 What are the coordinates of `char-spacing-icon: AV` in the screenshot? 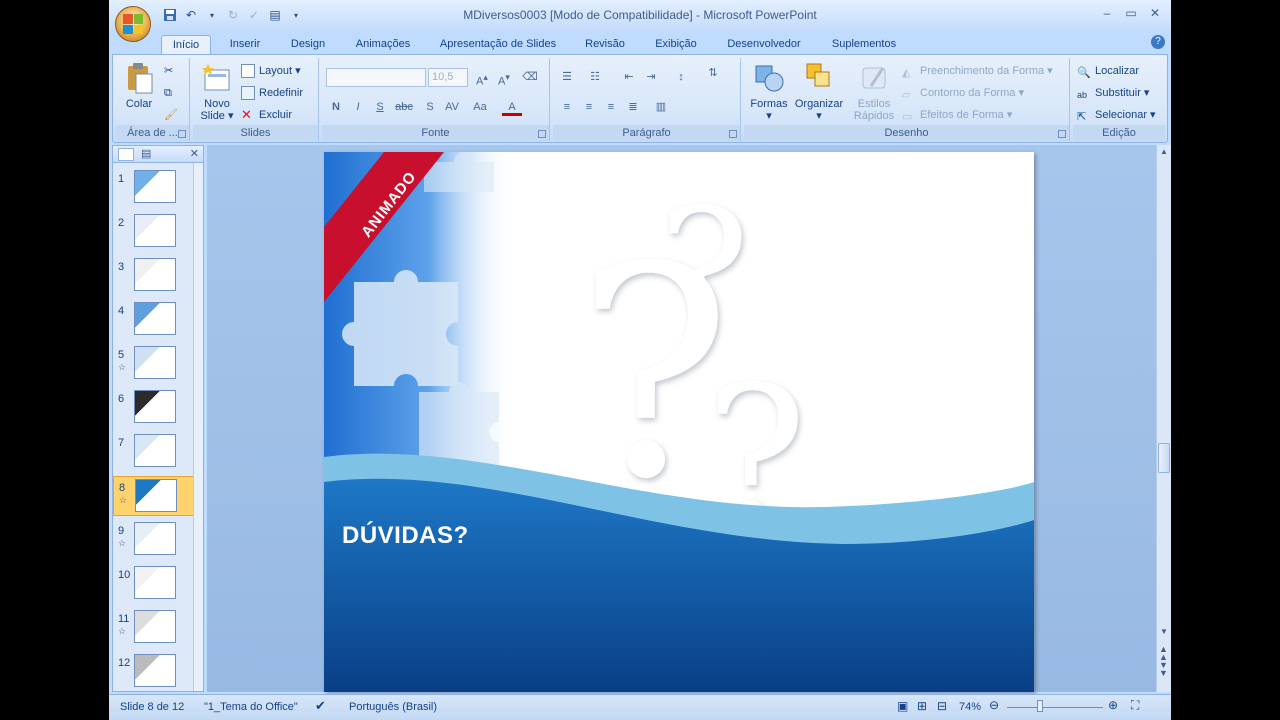 It's located at (452, 107).